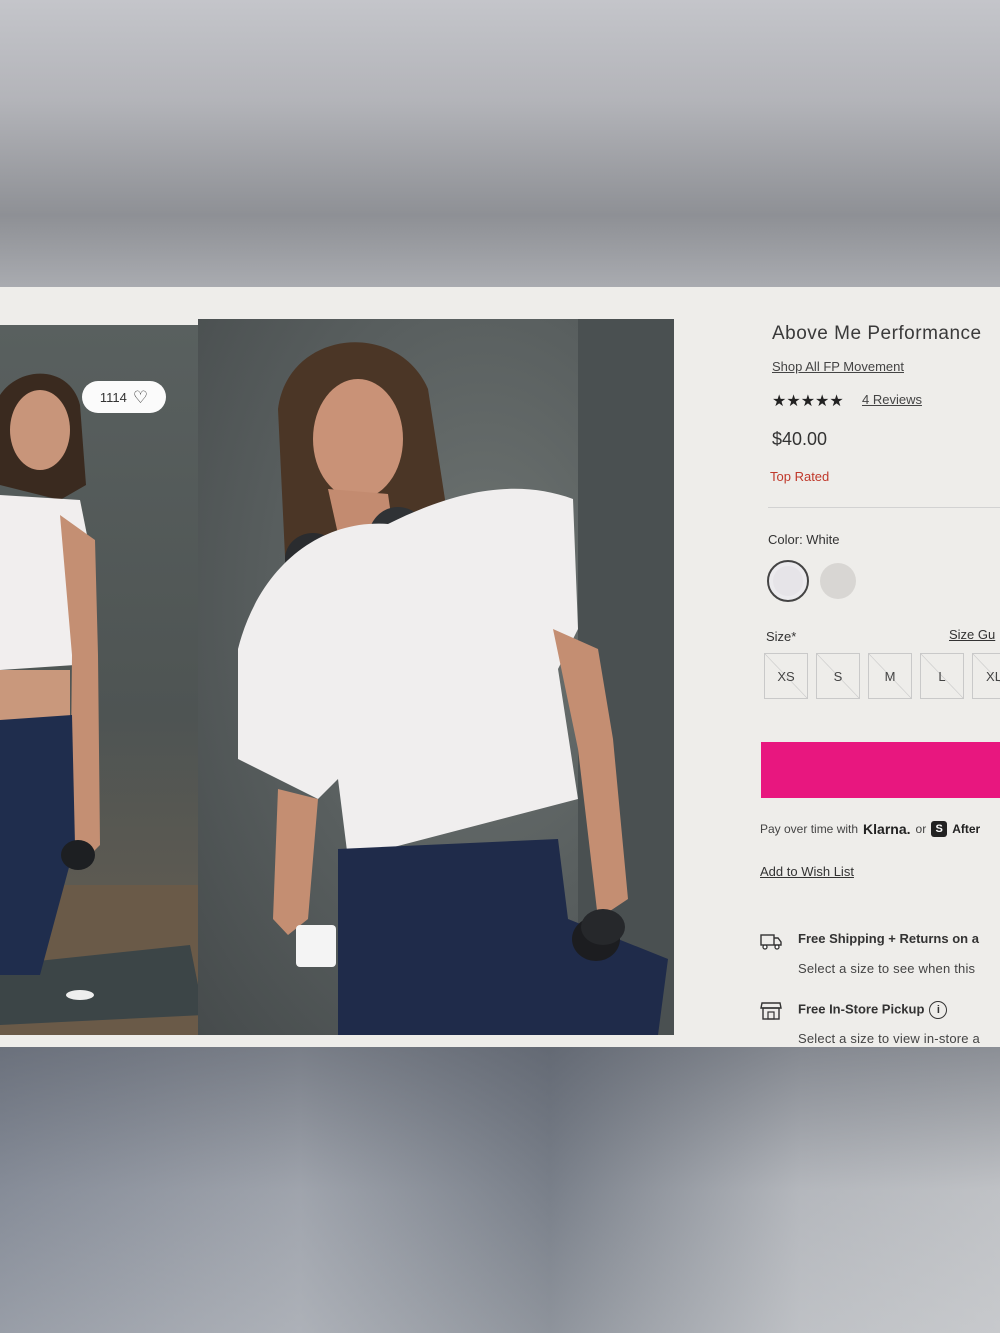  What do you see at coordinates (102, 704) in the screenshot?
I see `model-figure-left` at bounding box center [102, 704].